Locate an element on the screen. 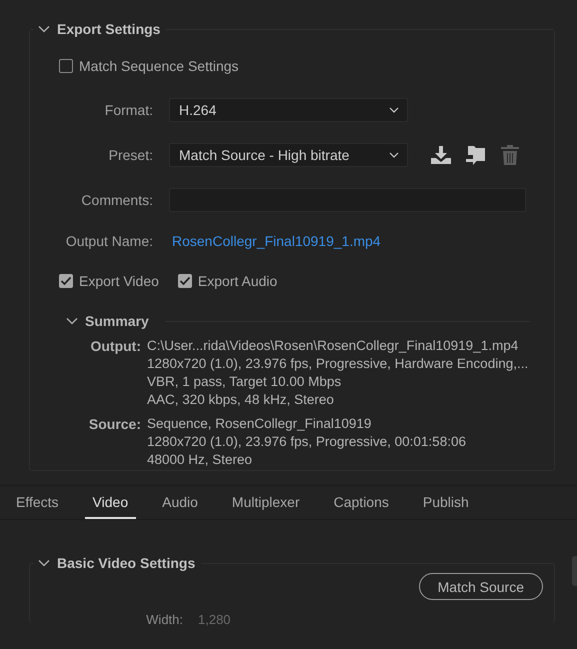 This screenshot has height=649, width=577. tab: Video is located at coordinates (110, 502).